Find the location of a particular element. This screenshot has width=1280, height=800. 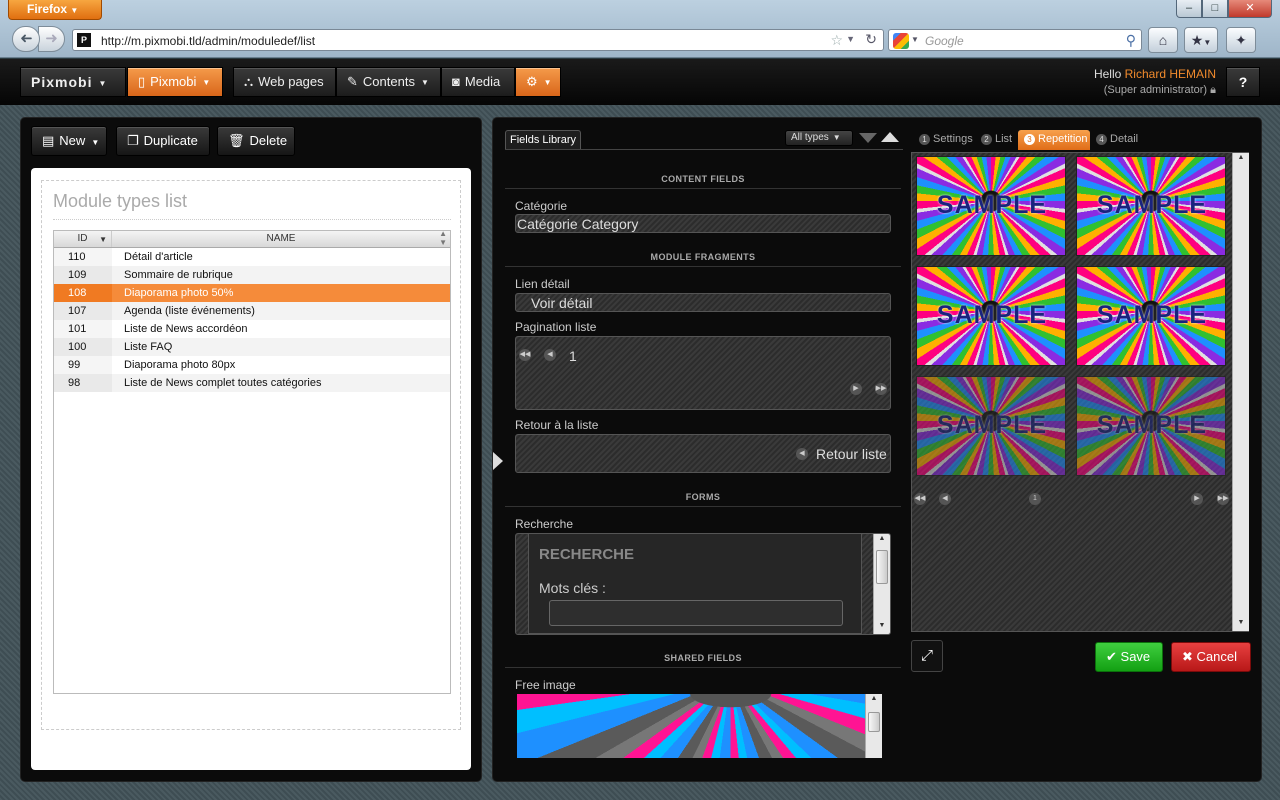

new-button: ▤ New ▼ is located at coordinates (69, 141).